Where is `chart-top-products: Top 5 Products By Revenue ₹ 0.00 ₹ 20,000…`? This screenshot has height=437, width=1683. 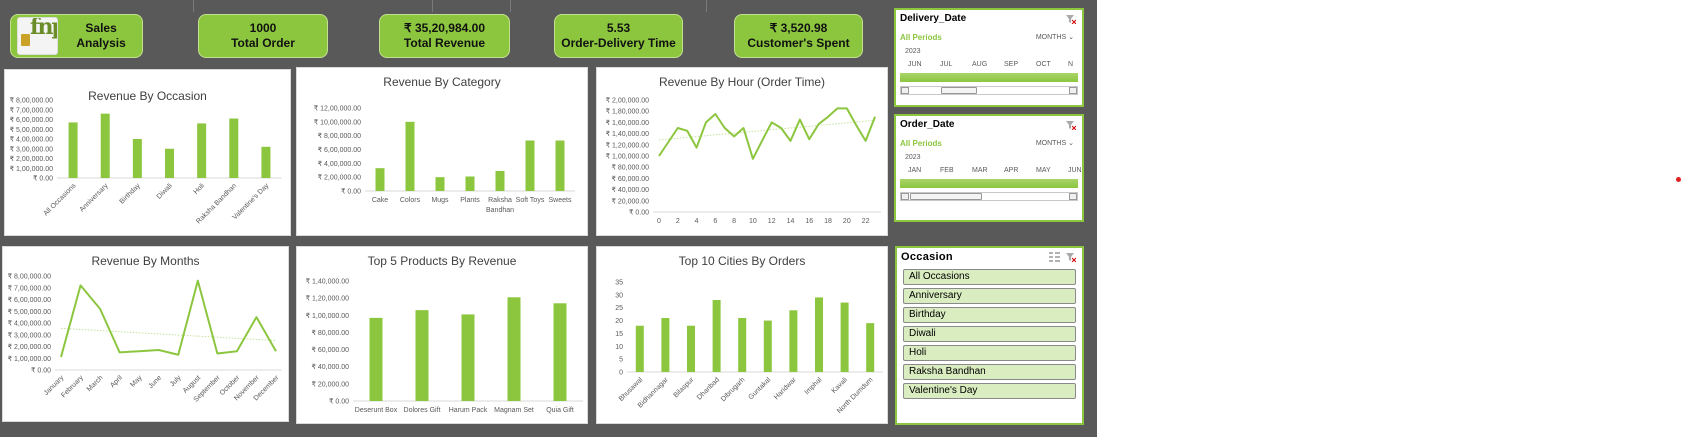 chart-top-products: Top 5 Products By Revenue ₹ 0.00 ₹ 20,000… is located at coordinates (442, 335).